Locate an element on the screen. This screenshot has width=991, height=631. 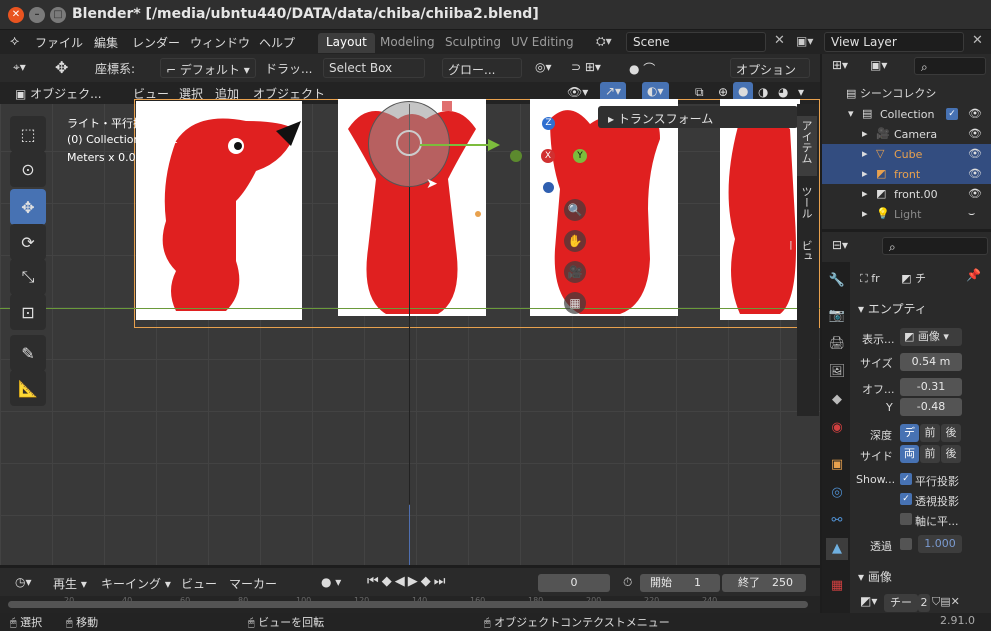
offset-y-field: -0.48 is located at coordinates (931, 407).